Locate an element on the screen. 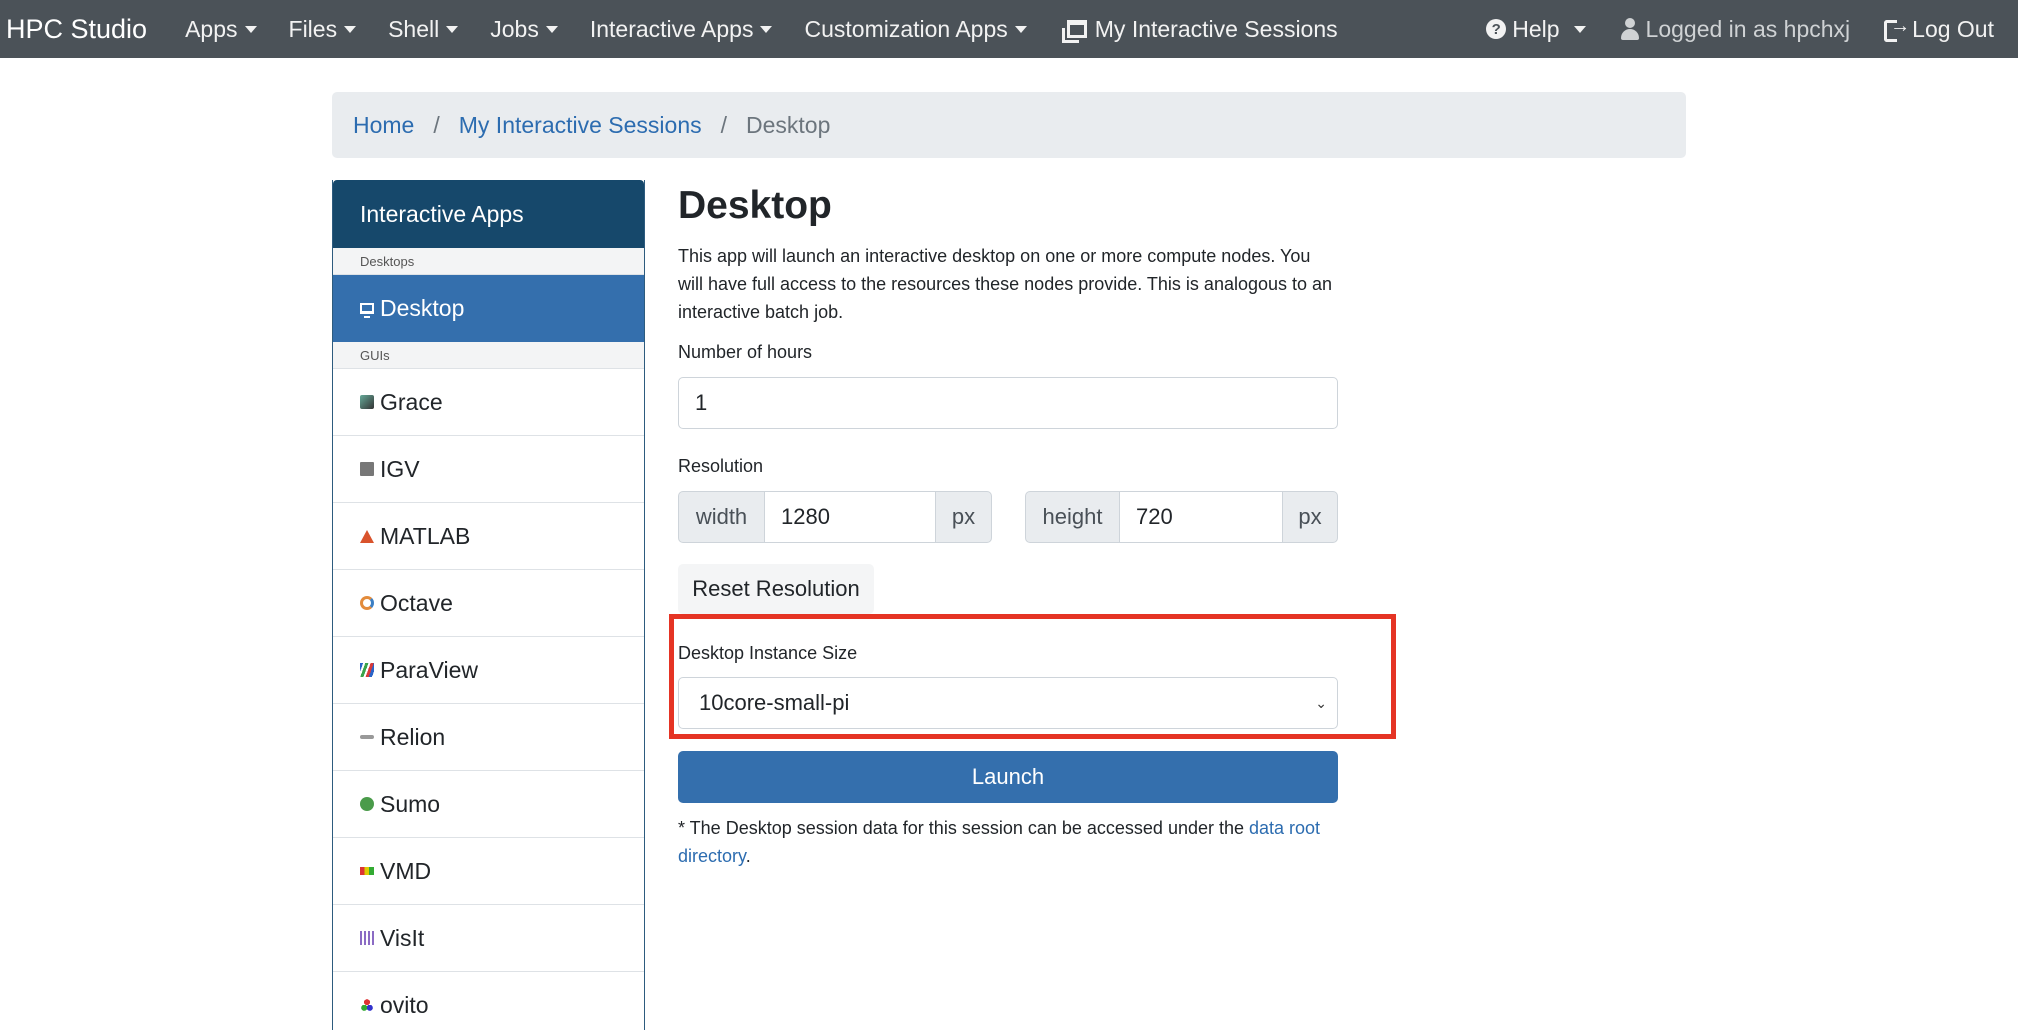 The image size is (2018, 1030). sidebar-item-label: IGV is located at coordinates (400, 468).